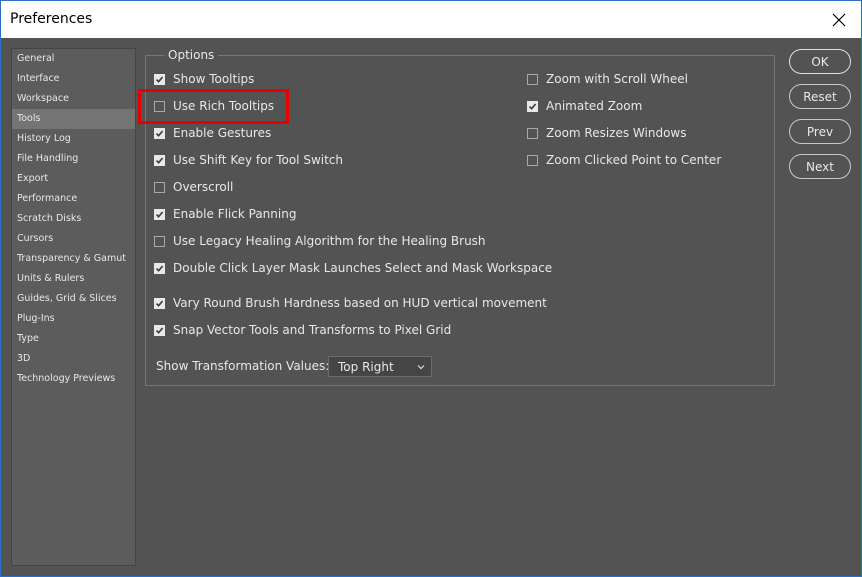 This screenshot has height=577, width=862. I want to click on option-zoom-clicked-point-to-center: Zoom Clicked Point to Center, so click(624, 160).